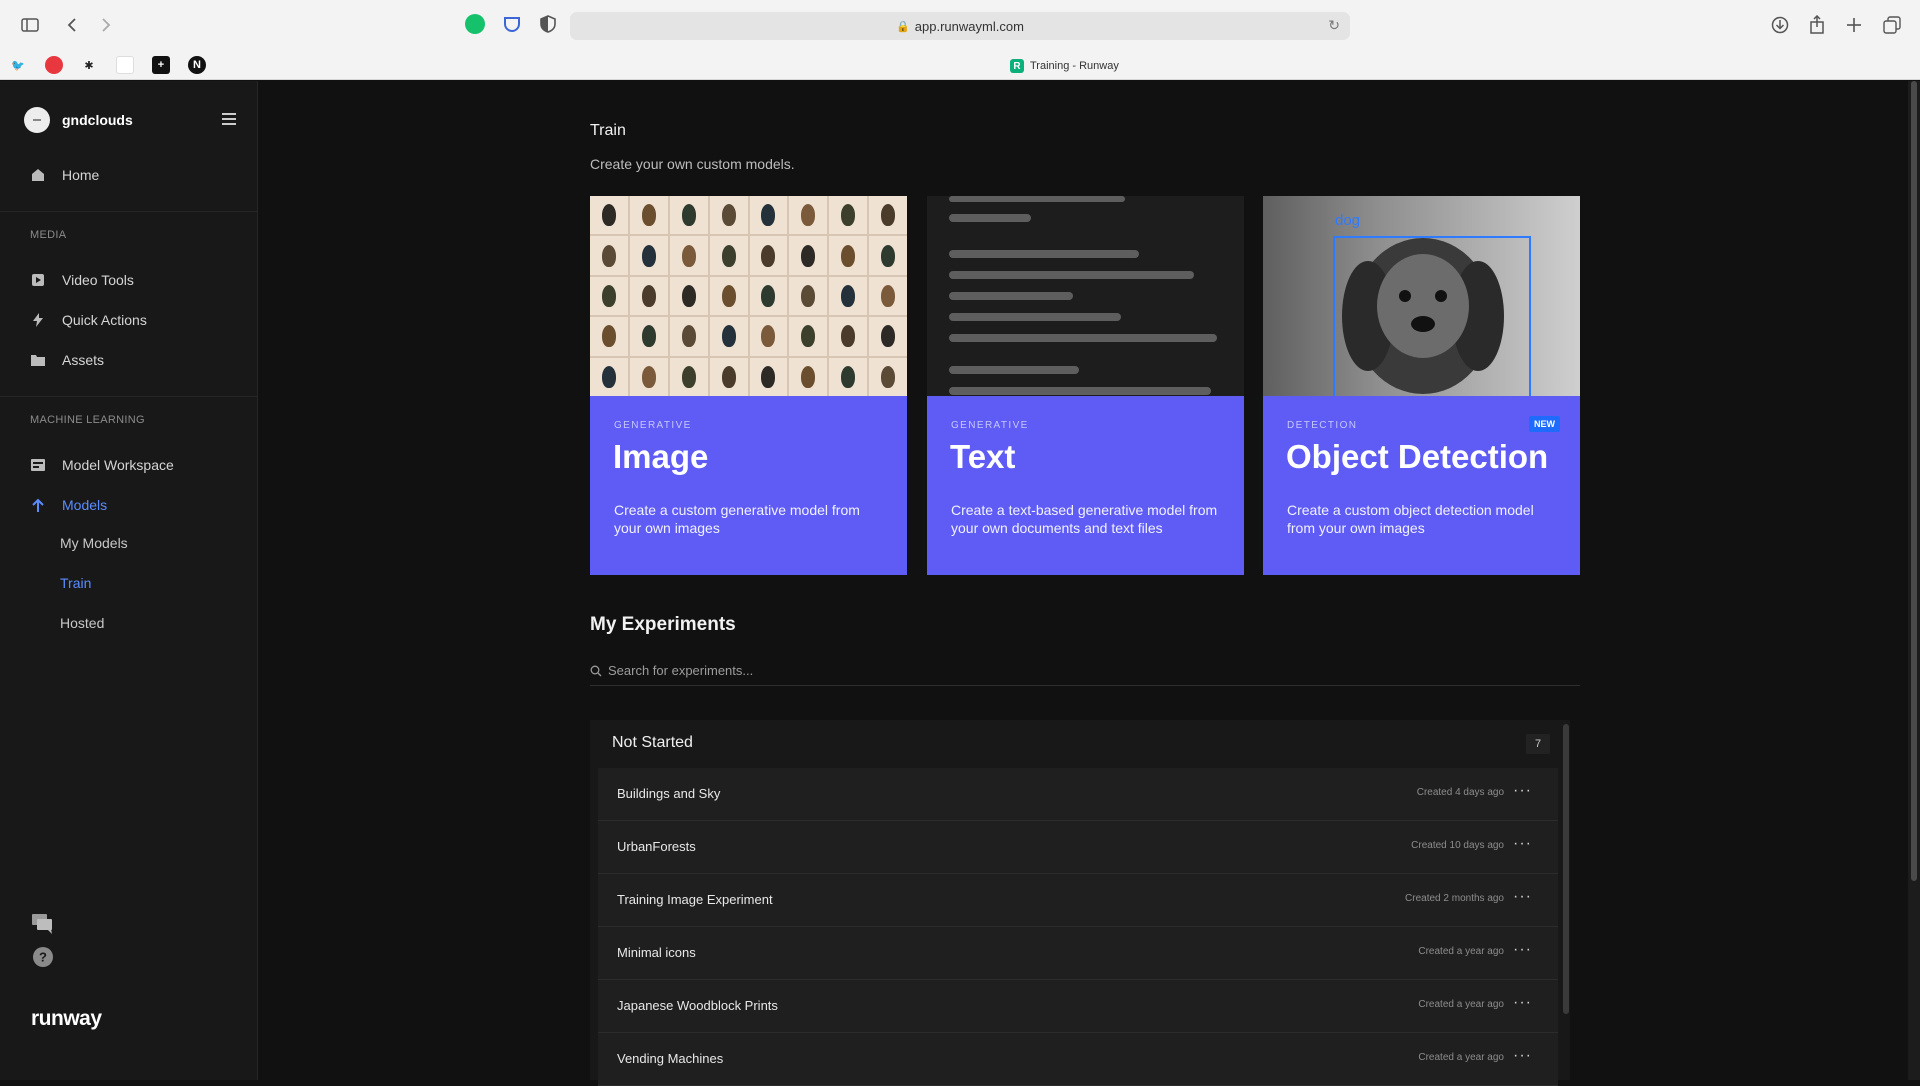 This screenshot has width=1920, height=1086. Describe the element at coordinates (30, 25) in the screenshot. I see `sidebar-toggle-icon` at that location.